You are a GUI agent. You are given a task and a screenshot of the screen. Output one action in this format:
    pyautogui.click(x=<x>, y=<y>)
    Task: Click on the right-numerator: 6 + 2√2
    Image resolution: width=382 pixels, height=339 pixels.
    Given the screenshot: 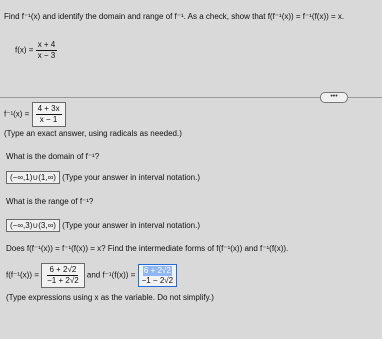 What is the action you would take?
    pyautogui.click(x=157, y=271)
    